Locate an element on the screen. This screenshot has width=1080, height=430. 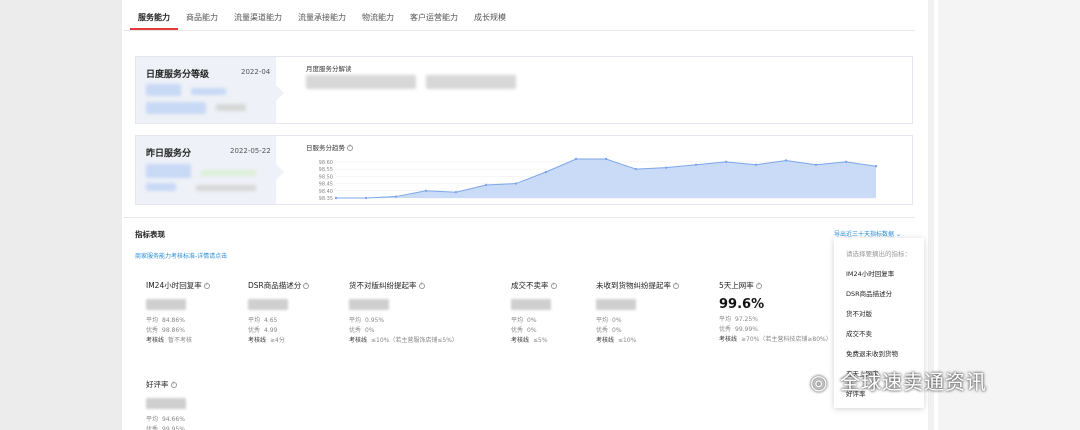
excellent-label: 优秀 is located at coordinates (725, 329).